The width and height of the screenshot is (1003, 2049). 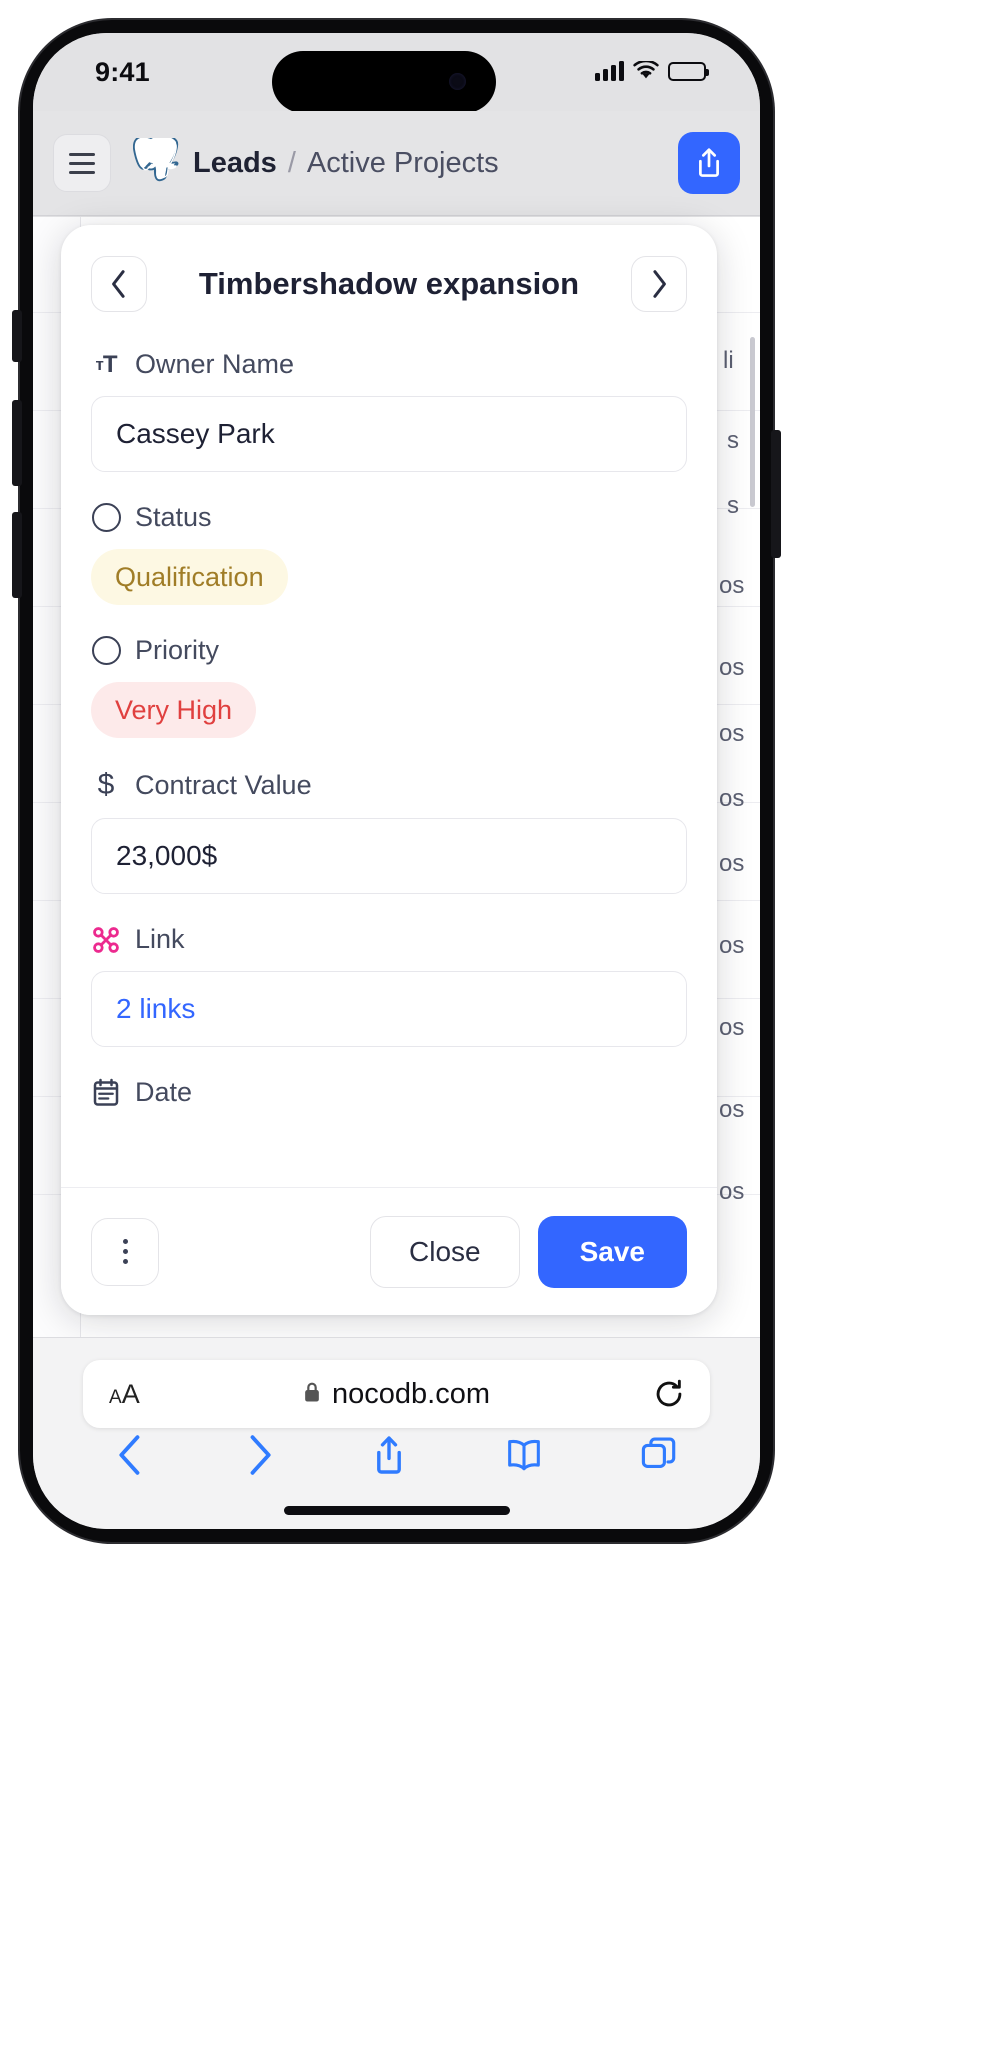 I want to click on field-contract-value: $ Contract Value 23,000$, so click(x=389, y=831).